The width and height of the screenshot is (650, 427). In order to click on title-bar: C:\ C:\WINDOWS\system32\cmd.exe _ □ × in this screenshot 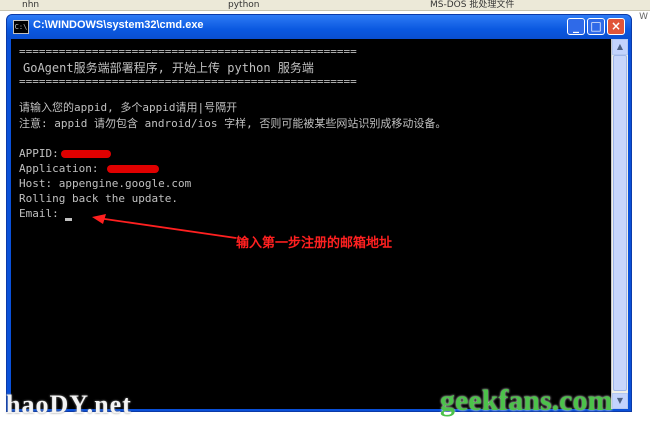, I will do `click(319, 27)`.